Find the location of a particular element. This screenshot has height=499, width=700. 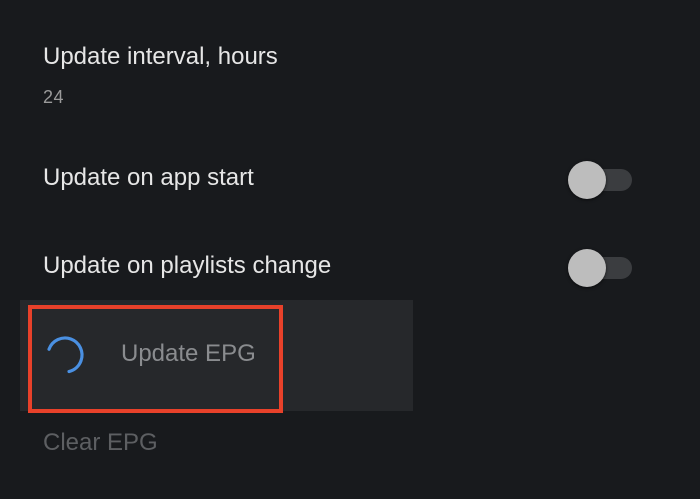

update-interval-value: 24 is located at coordinates (54, 97).